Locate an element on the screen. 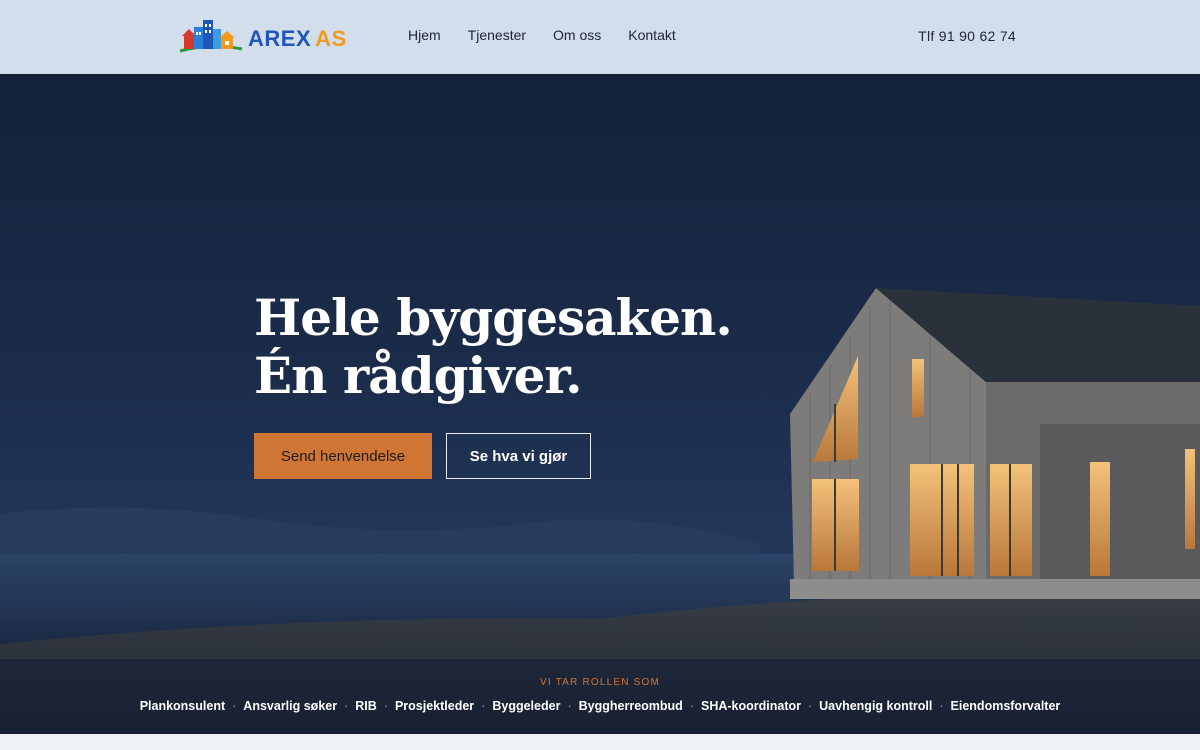 The image size is (1200, 750). buildings-logo-icon is located at coordinates (211, 36).